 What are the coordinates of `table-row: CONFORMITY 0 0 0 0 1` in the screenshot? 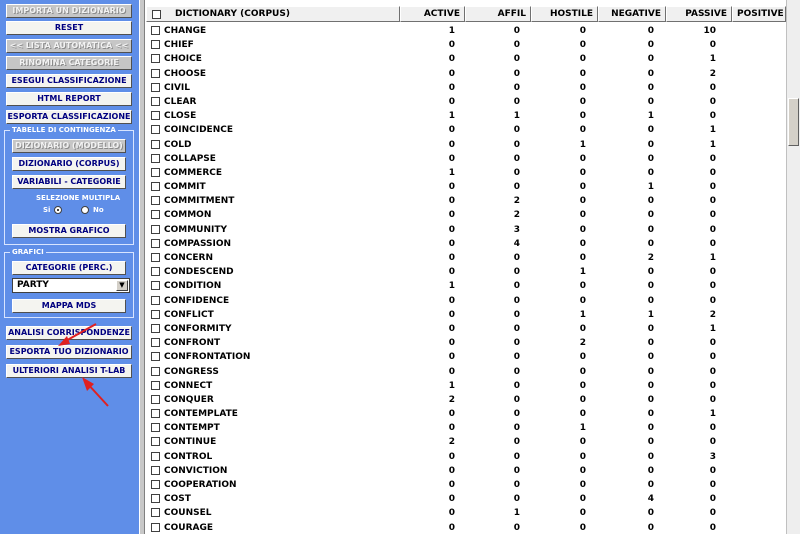 It's located at (466, 329).